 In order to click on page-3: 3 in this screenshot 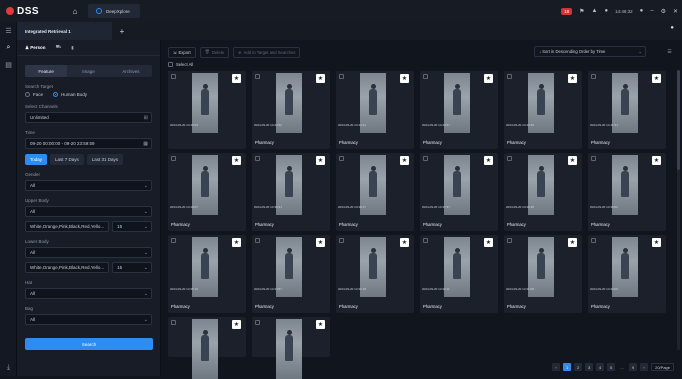, I will do `click(589, 367)`.